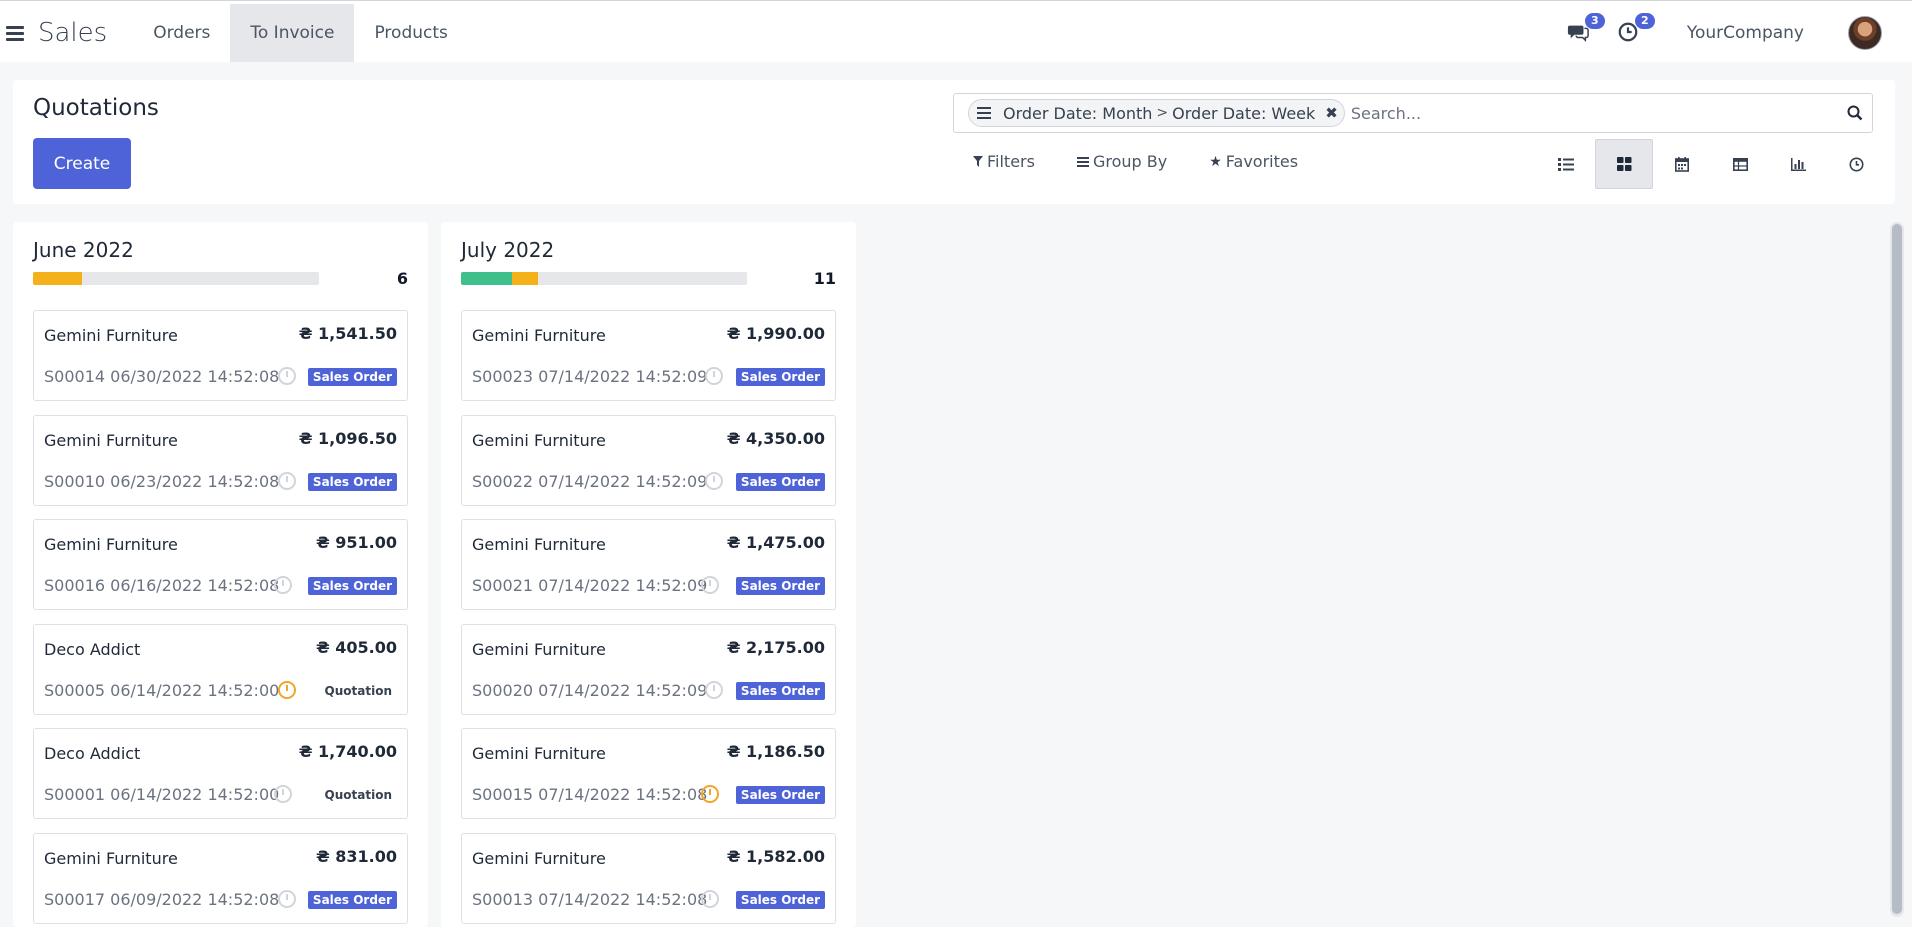  Describe the element at coordinates (410, 33) in the screenshot. I see `menu-products: Products` at that location.